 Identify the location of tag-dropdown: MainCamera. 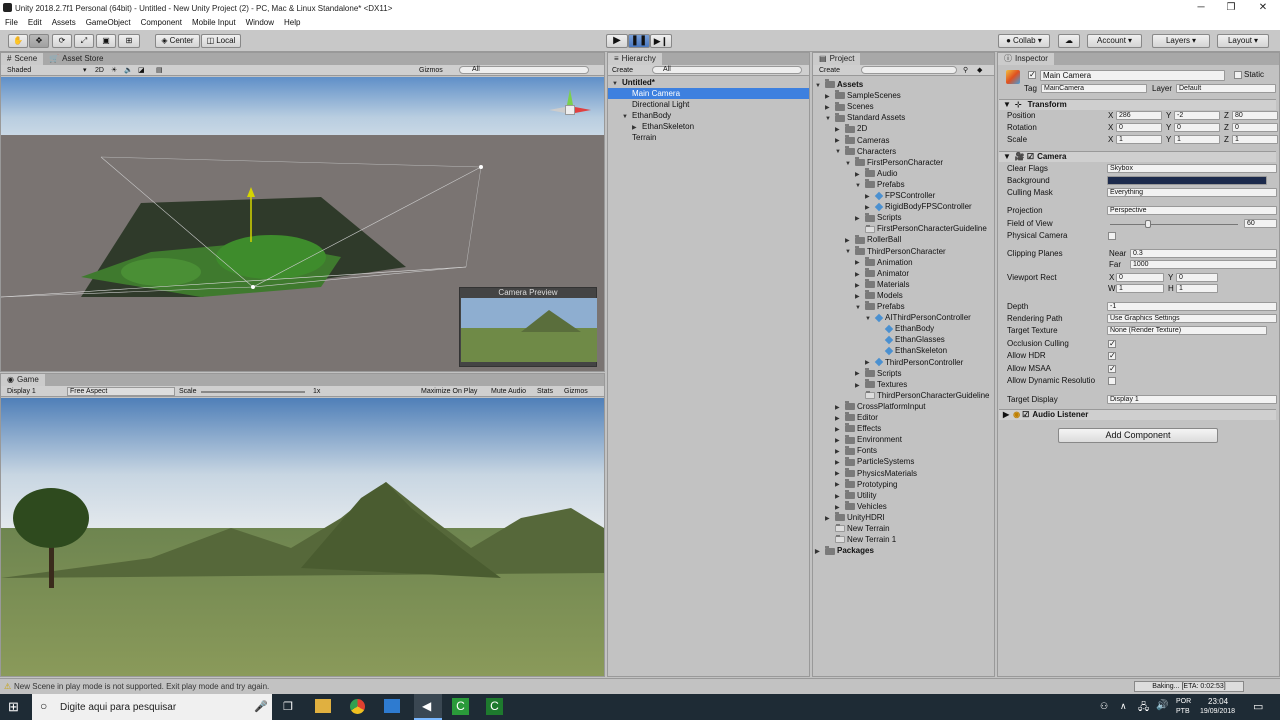
(1094, 88).